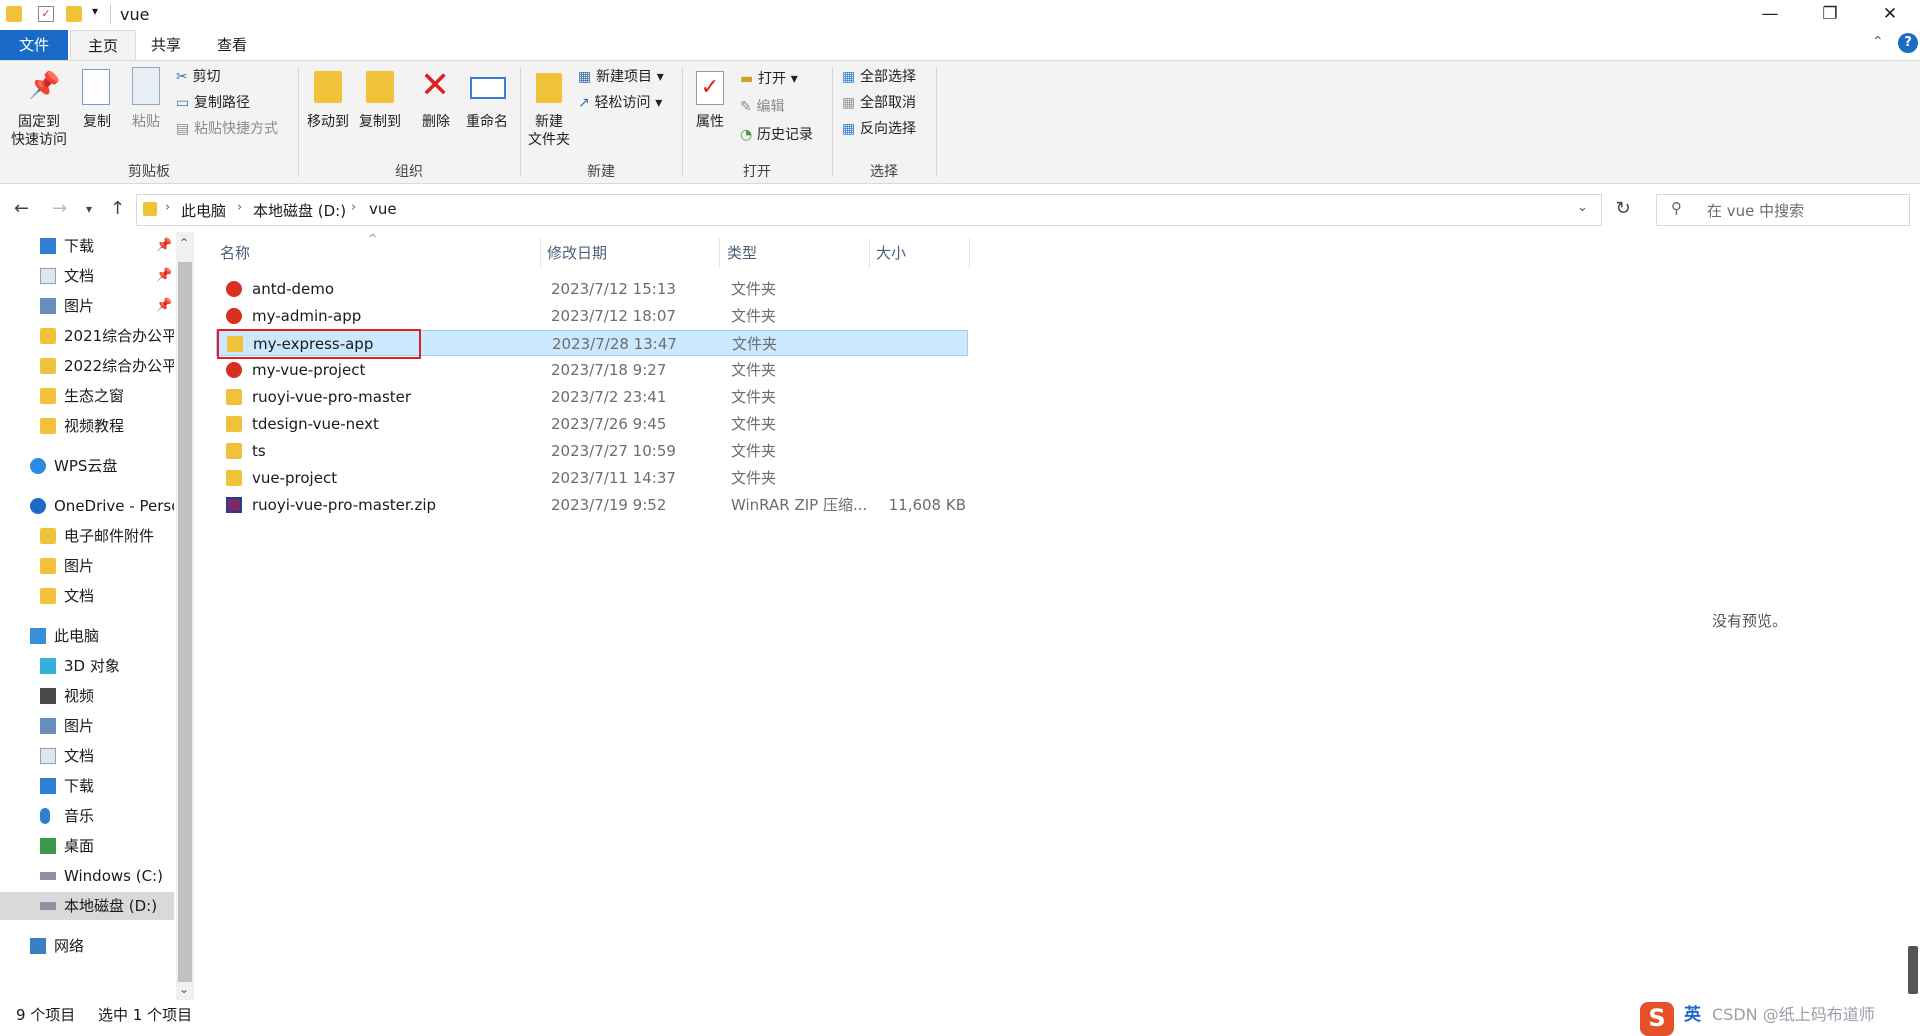 This screenshot has width=1920, height=1036. What do you see at coordinates (87, 816) in the screenshot?
I see `sidebar-item: 音乐` at bounding box center [87, 816].